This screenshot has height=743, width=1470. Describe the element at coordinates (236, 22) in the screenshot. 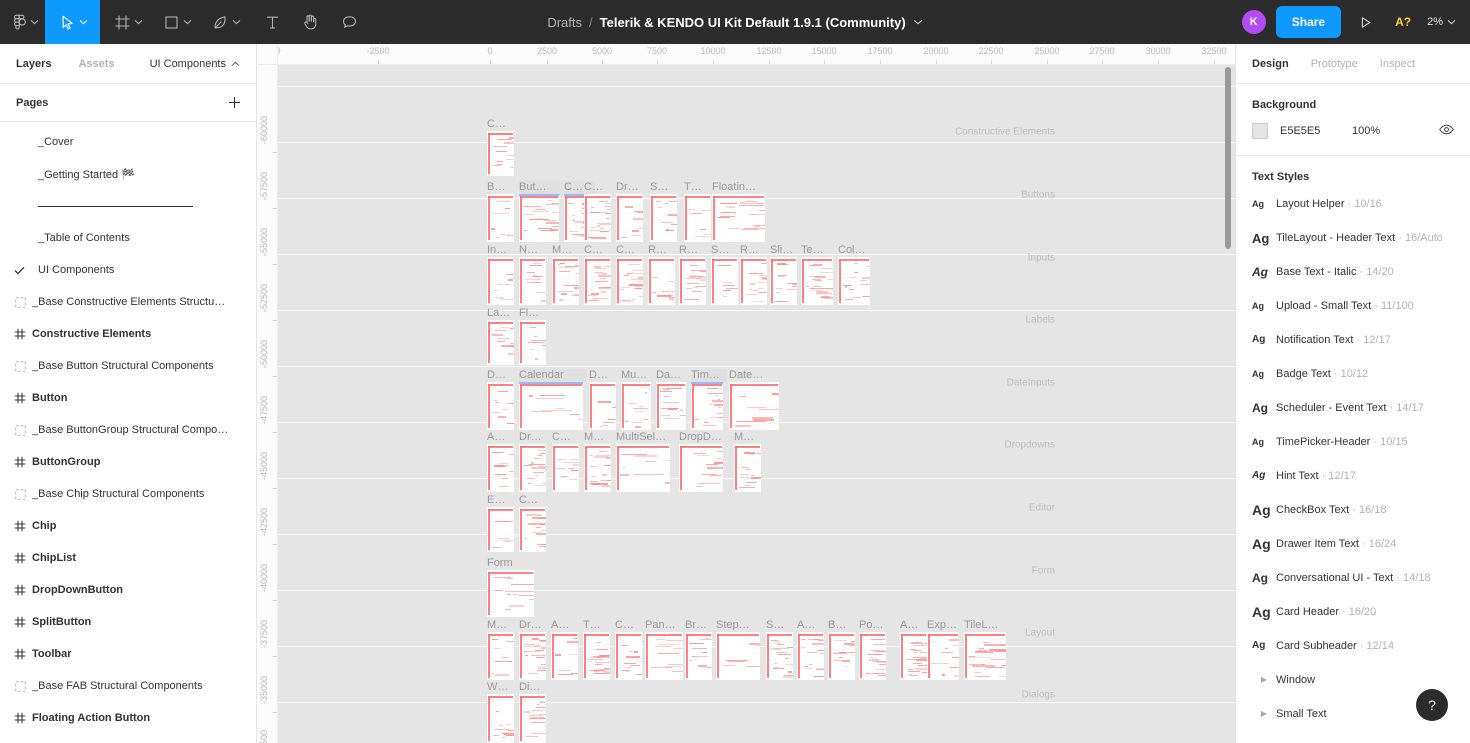

I see `pen-tool-chevron-icon` at that location.